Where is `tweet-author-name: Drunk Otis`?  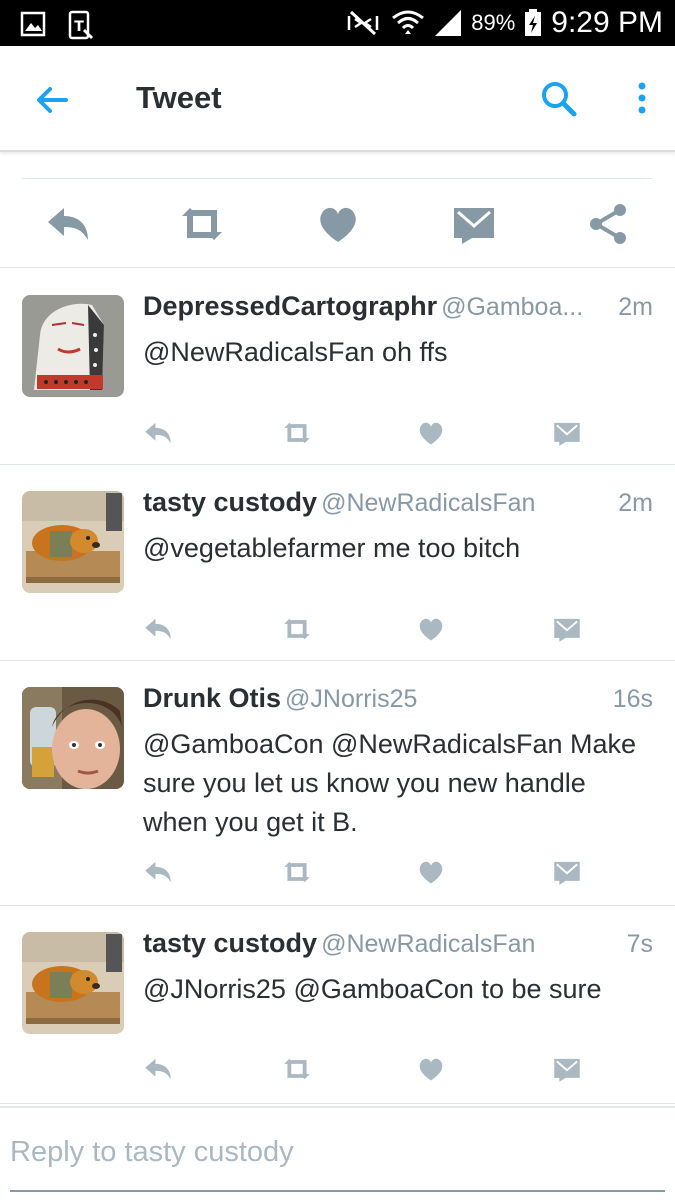
tweet-author-name: Drunk Otis is located at coordinates (212, 698).